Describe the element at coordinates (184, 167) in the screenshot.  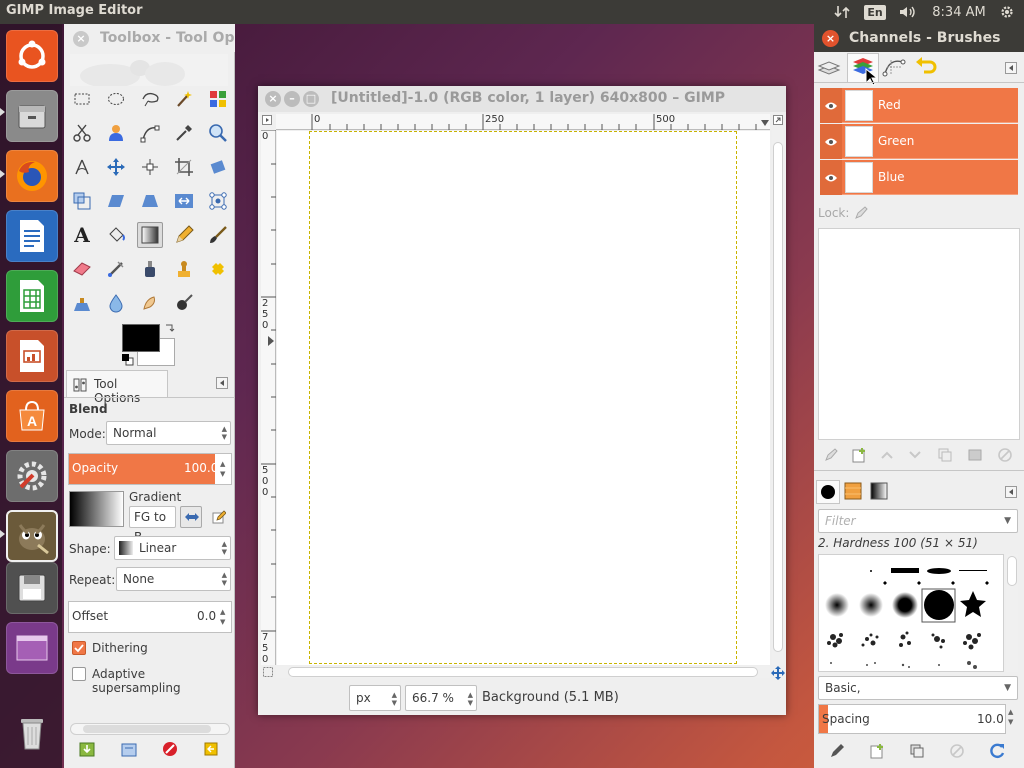
I see `crop-tool-icon` at that location.